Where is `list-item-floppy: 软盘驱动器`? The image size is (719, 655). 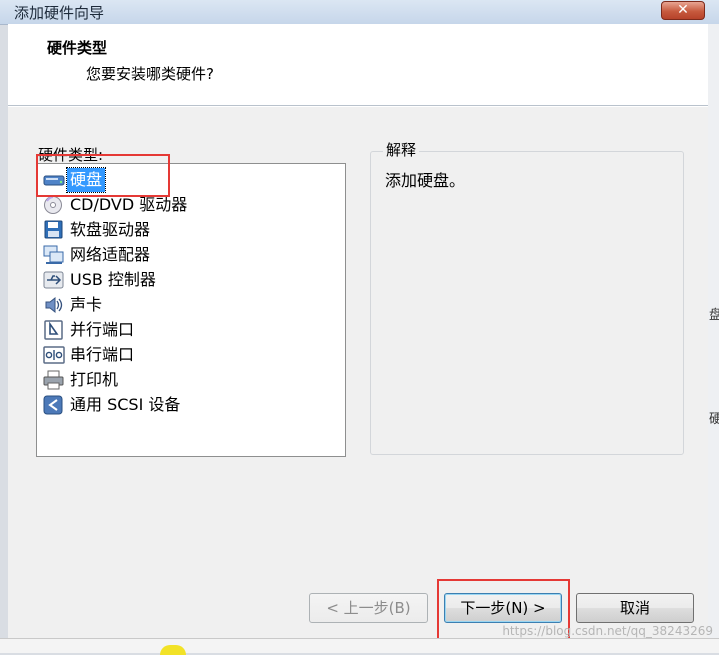
list-item-floppy: 软盘驱动器 is located at coordinates (98, 230).